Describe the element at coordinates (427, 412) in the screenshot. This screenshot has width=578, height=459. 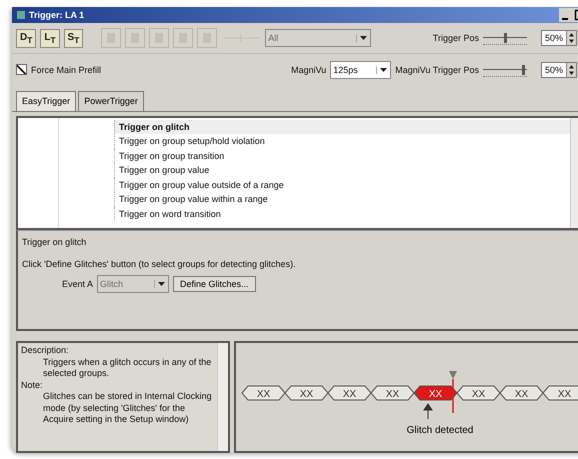
I see `arrow-icon` at that location.